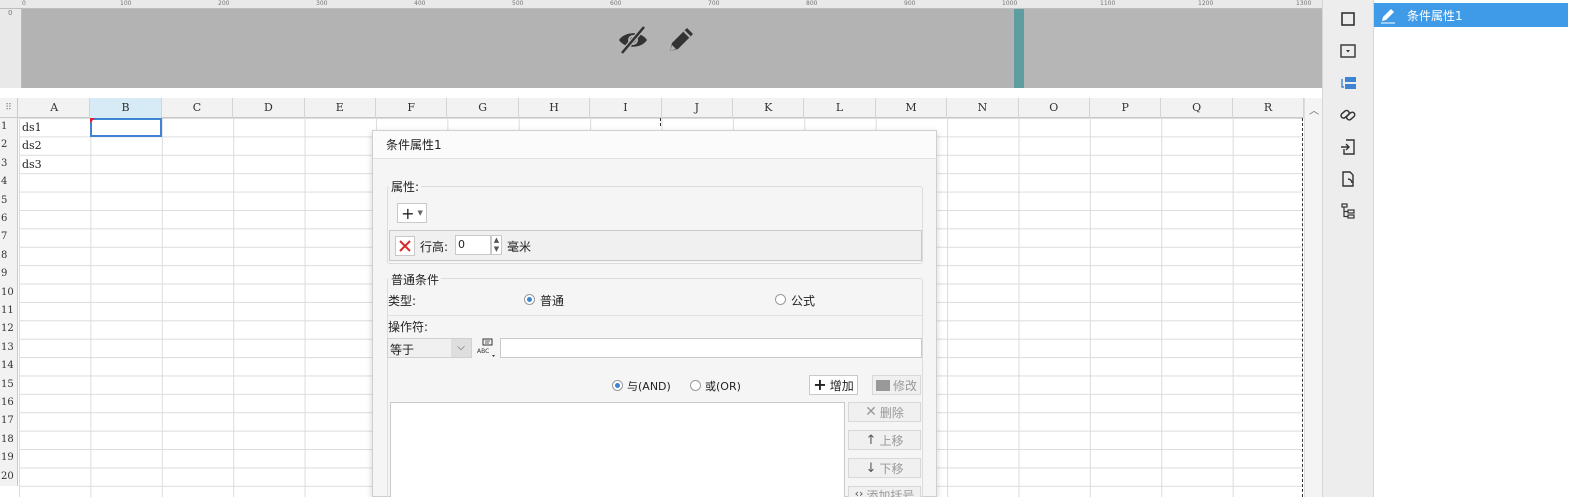 The width and height of the screenshot is (1582, 497). I want to click on modify-condition-button: 修改, so click(896, 385).